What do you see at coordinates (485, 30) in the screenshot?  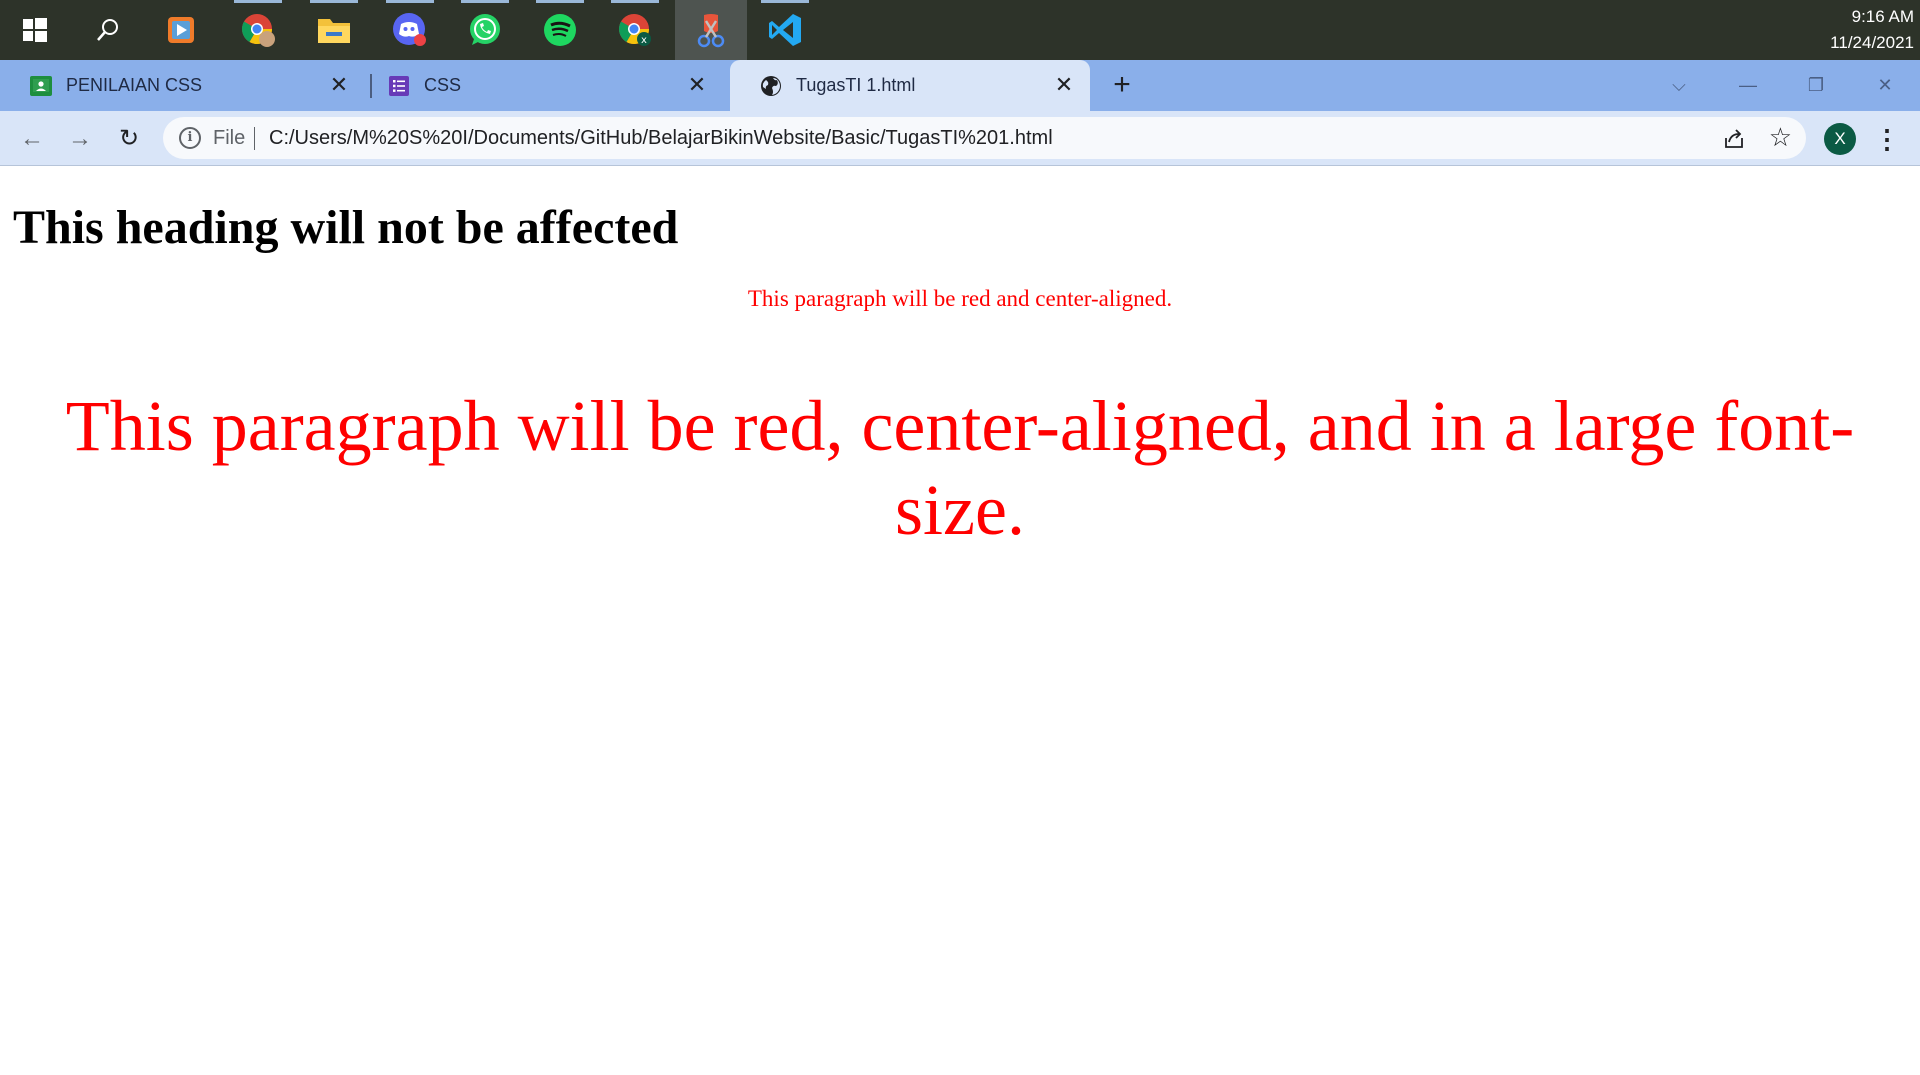 I see `whatsapp-icon` at bounding box center [485, 30].